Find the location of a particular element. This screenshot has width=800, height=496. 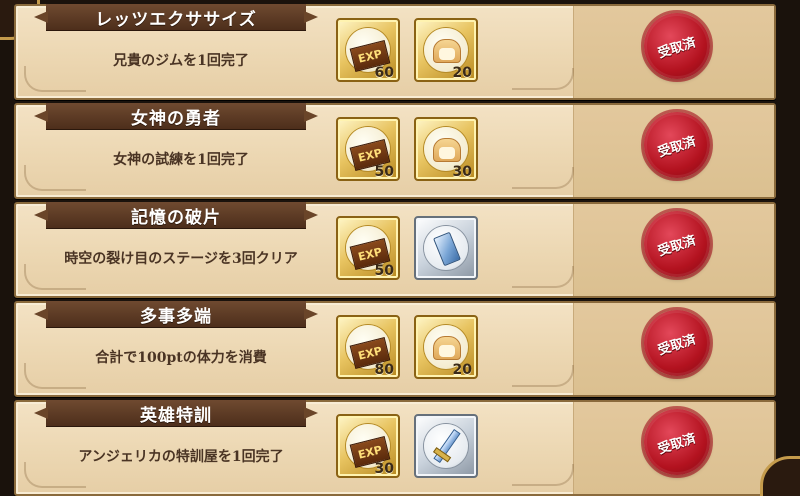

quest-title: 多事多端 is located at coordinates (176, 316).